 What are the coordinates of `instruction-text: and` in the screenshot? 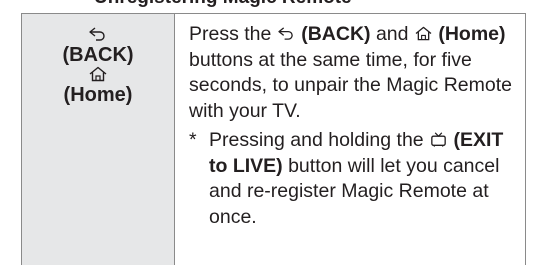 It's located at (392, 34).